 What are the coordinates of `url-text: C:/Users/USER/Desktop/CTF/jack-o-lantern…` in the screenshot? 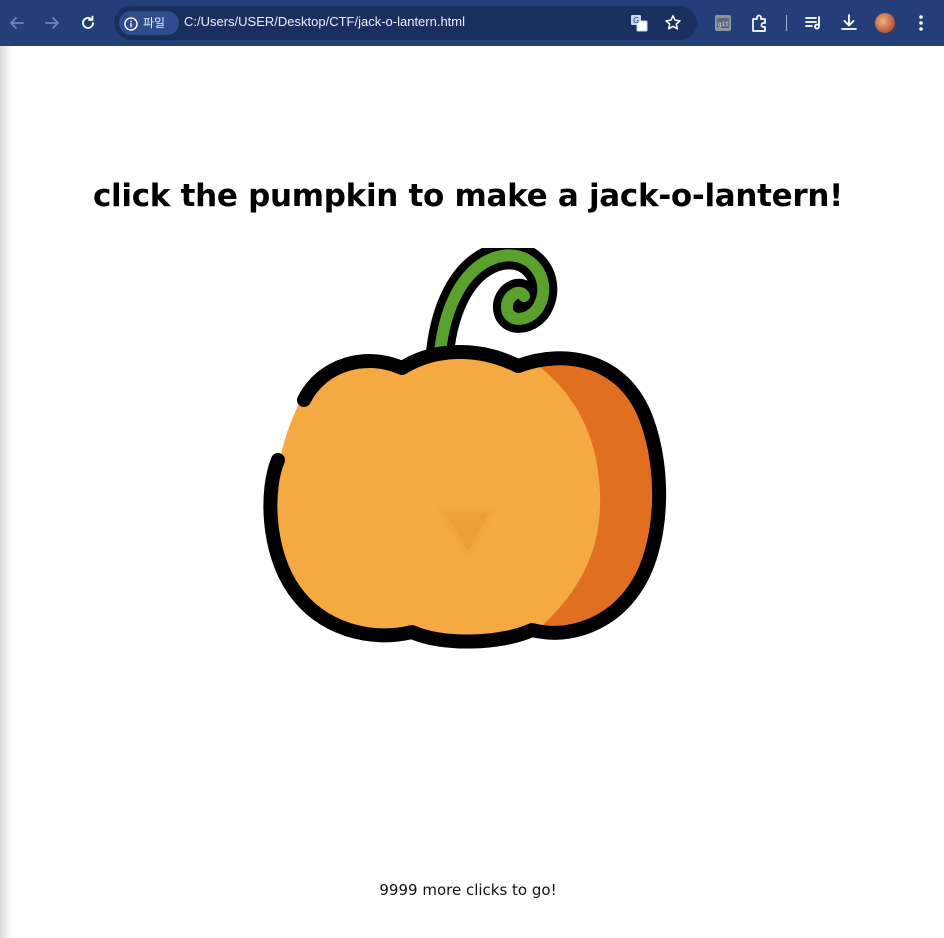 It's located at (324, 21).